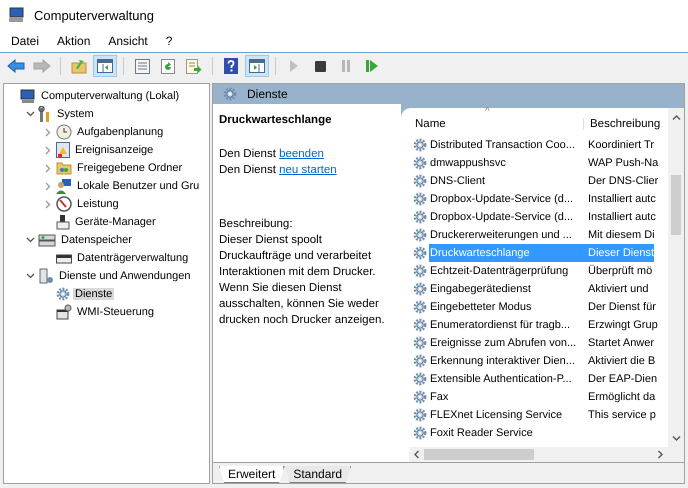 This screenshot has width=688, height=488. I want to click on users-icon, so click(64, 186).